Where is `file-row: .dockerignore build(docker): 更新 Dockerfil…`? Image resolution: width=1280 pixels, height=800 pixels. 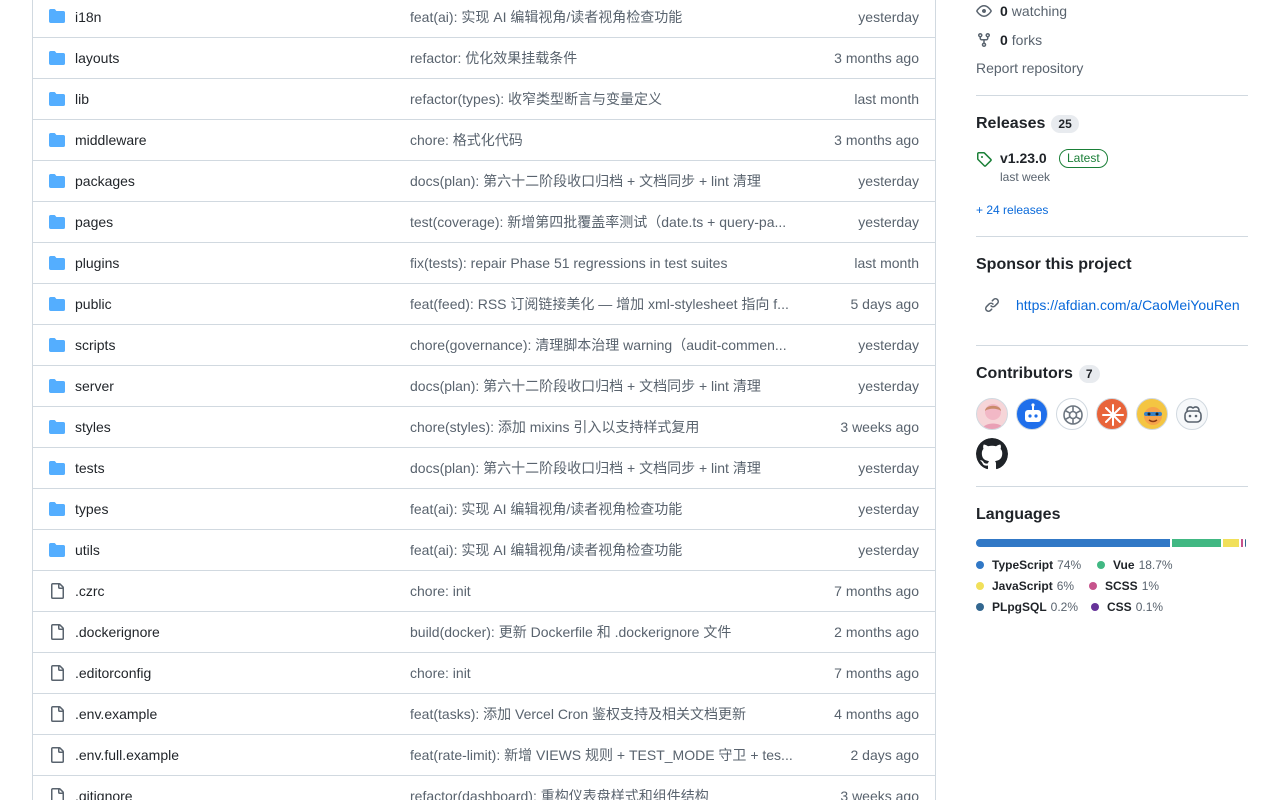 file-row: .dockerignore build(docker): 更新 Dockerfil… is located at coordinates (484, 631).